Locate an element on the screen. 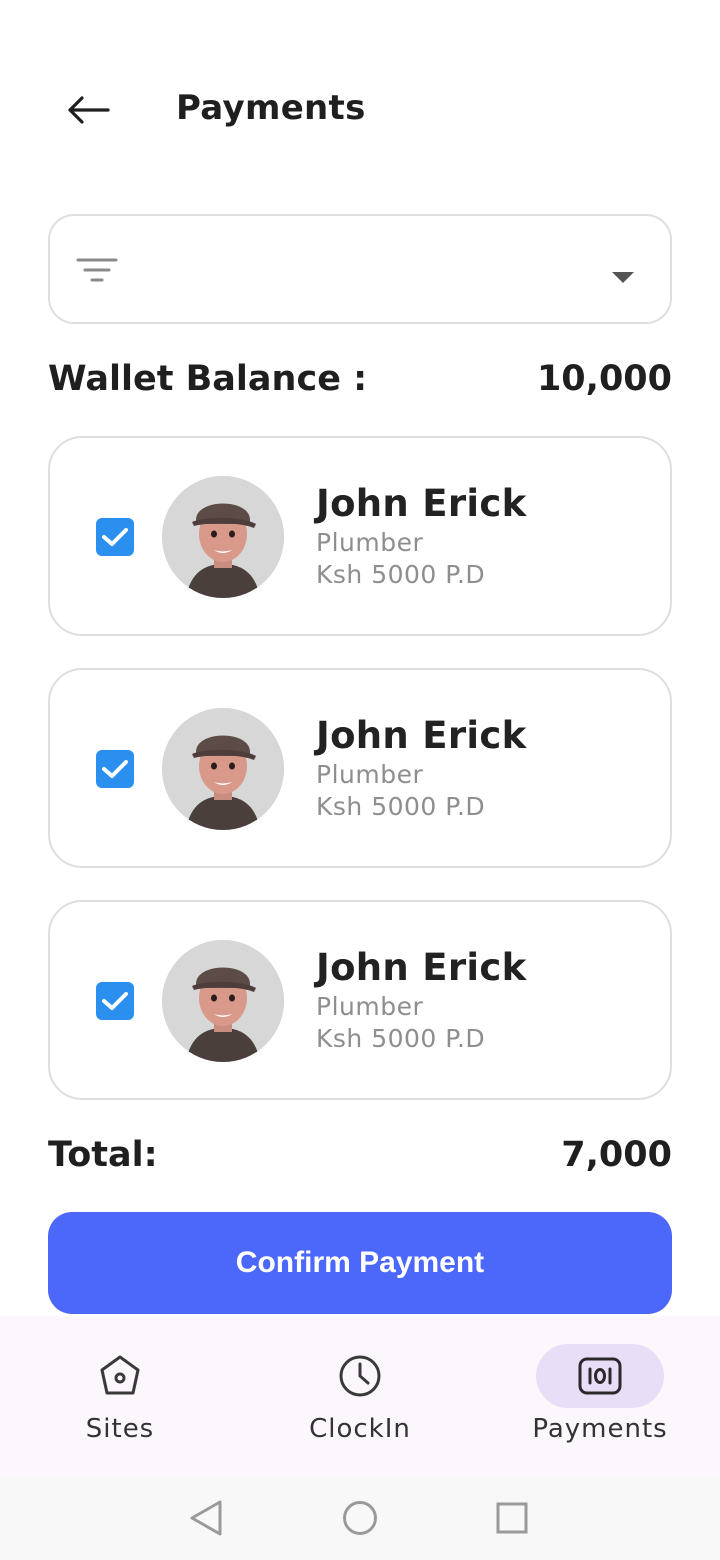  bottom-navigation: Sites ClockIn Payments is located at coordinates (360, 1396).